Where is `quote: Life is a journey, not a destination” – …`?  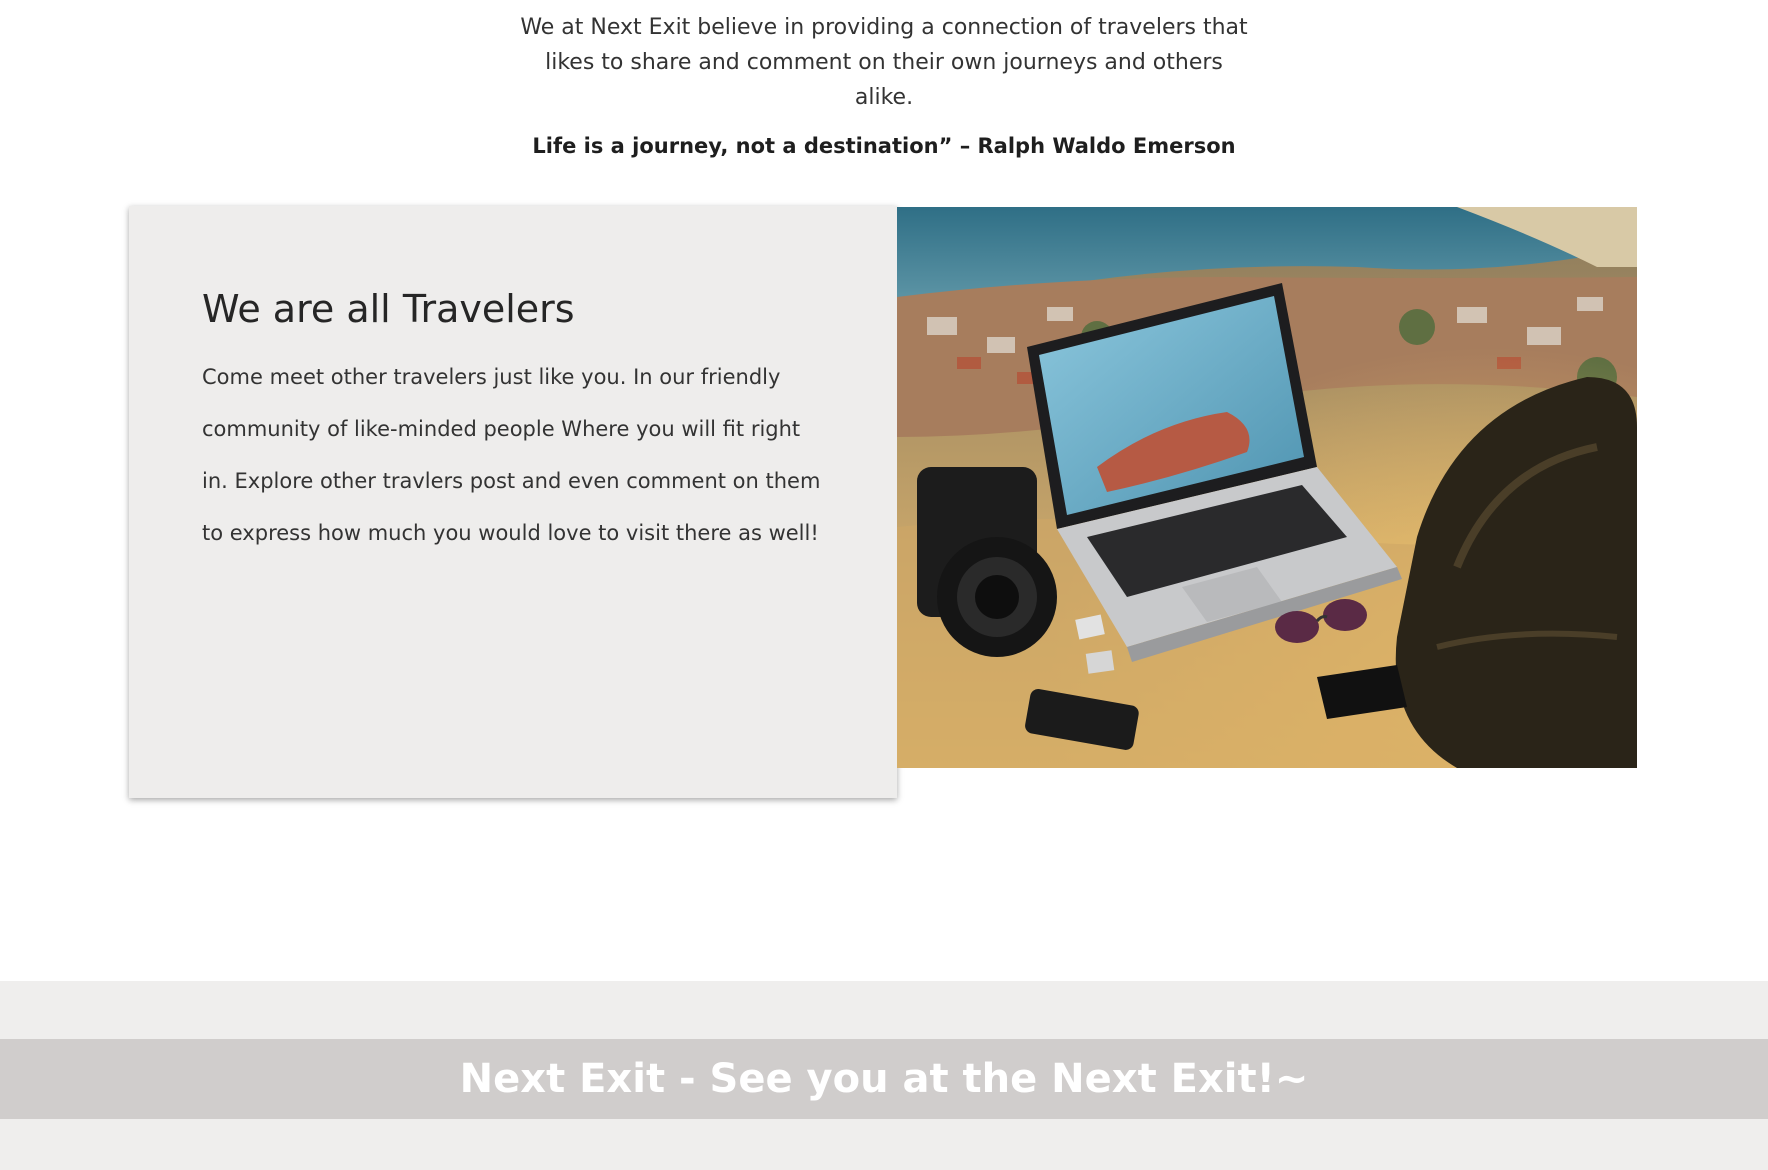
quote: Life is a journey, not a destination” – … is located at coordinates (884, 146).